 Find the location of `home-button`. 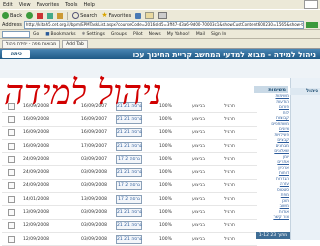

home-button is located at coordinates (60, 16).